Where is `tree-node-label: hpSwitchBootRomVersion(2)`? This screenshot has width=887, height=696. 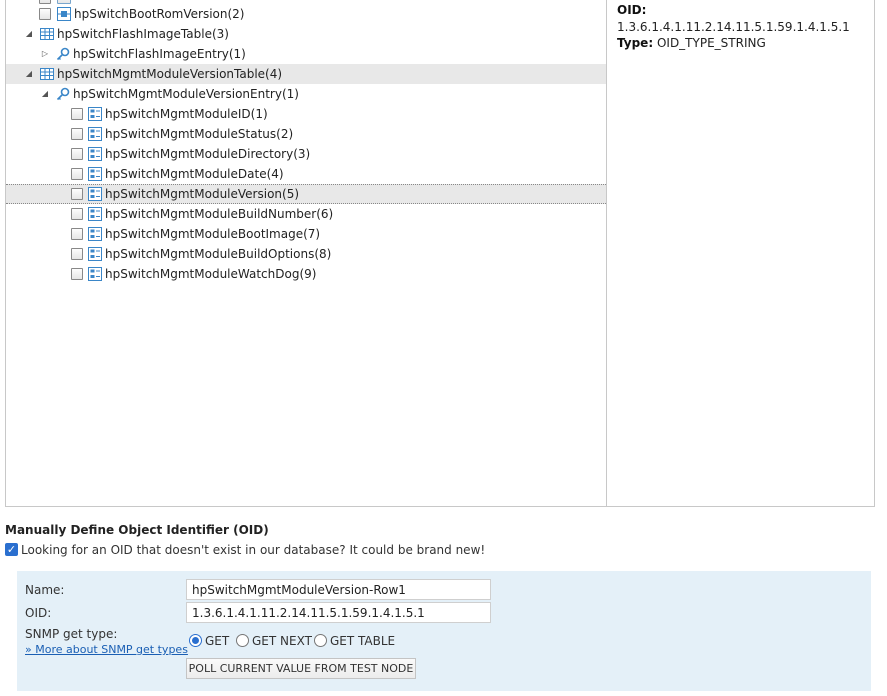
tree-node-label: hpSwitchBootRomVersion(2) is located at coordinates (159, 14).